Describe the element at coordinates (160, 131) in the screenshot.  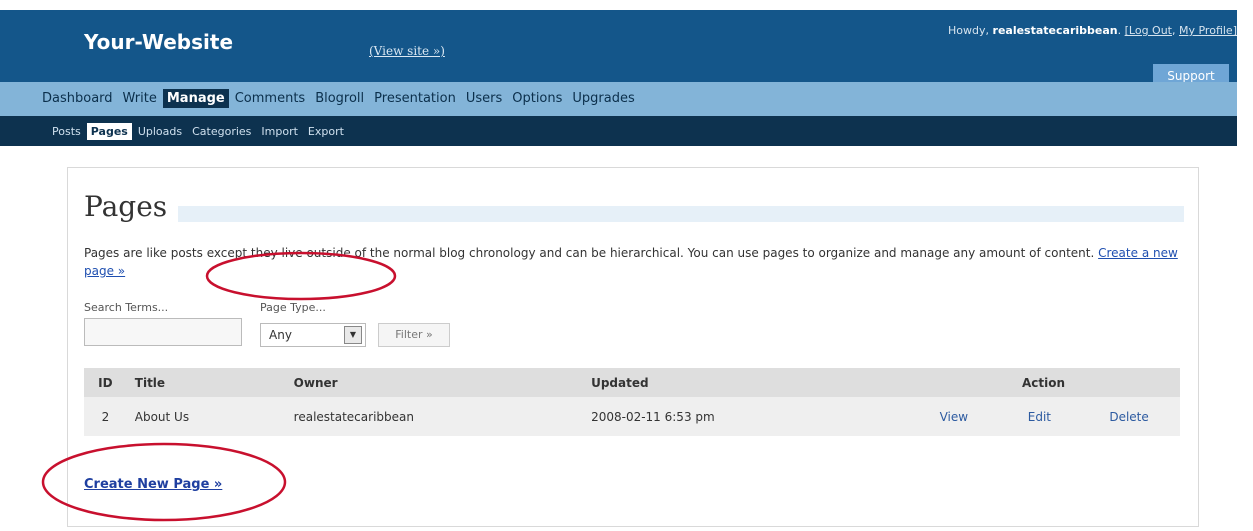
I see `sub-nav-uploads: Uploads` at that location.